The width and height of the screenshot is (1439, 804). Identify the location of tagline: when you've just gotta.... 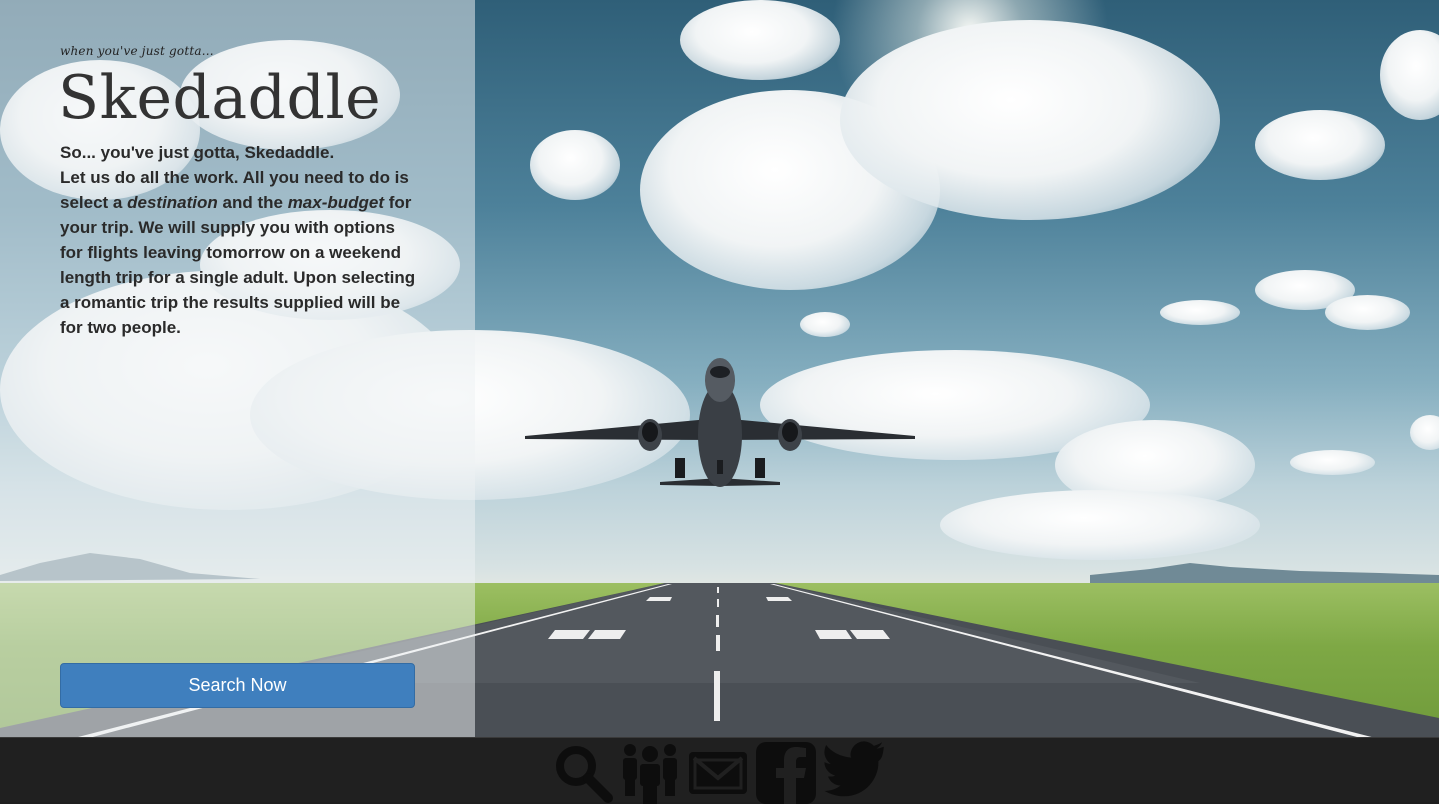
(137, 51).